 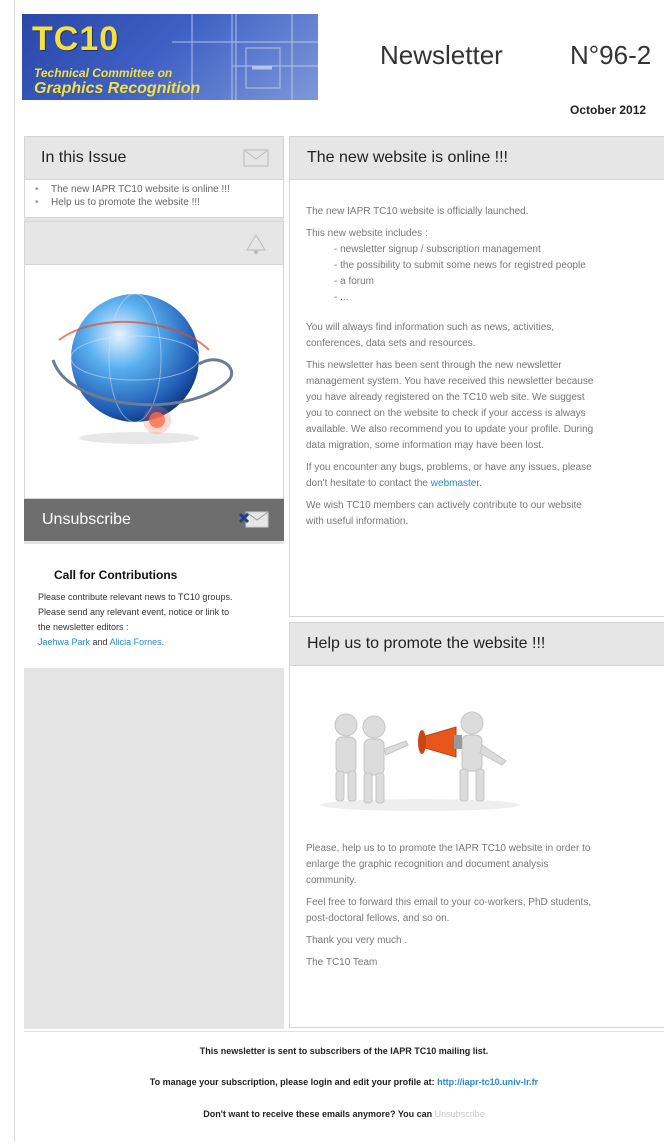 What do you see at coordinates (357, 521) in the screenshot?
I see `text-line: with useful information.` at bounding box center [357, 521].